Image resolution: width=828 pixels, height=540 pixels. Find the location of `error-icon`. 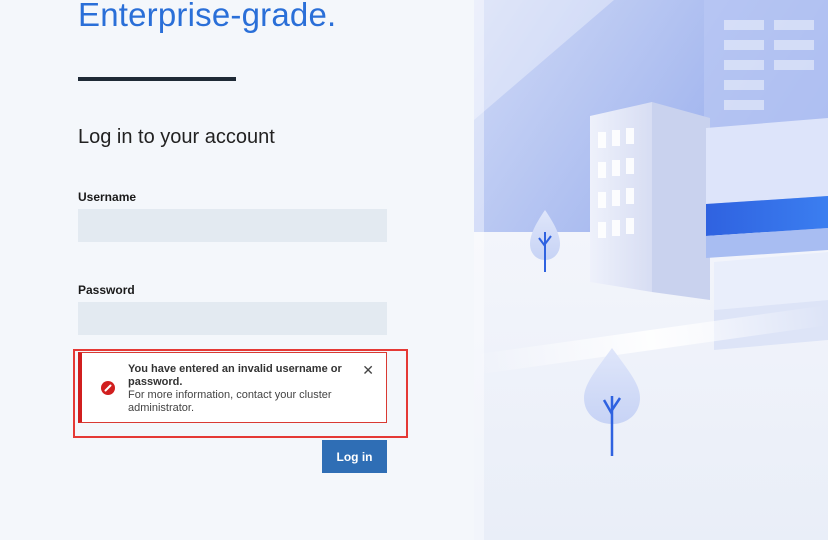

error-icon is located at coordinates (108, 388).